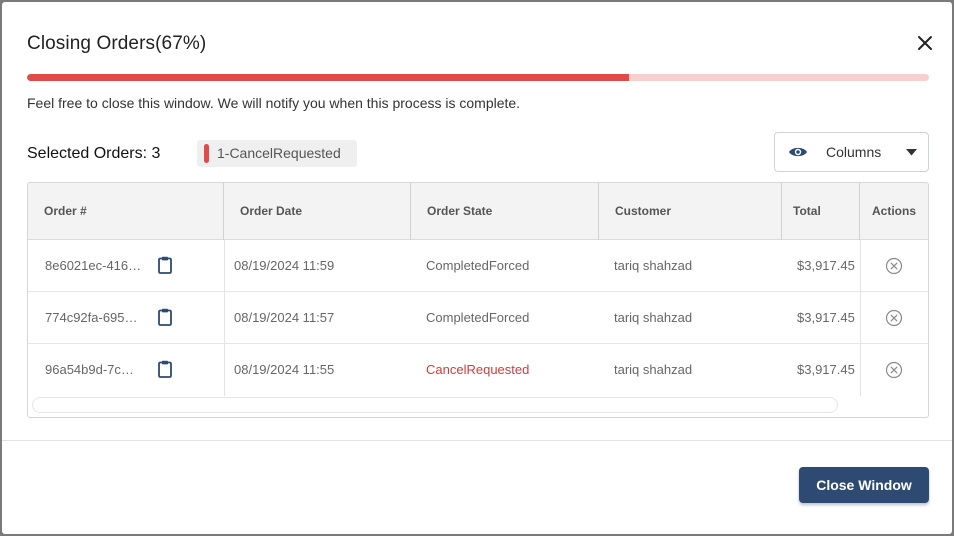 This screenshot has height=536, width=954. Describe the element at coordinates (505, 211) in the screenshot. I see `column-header-order-state: Order State` at that location.